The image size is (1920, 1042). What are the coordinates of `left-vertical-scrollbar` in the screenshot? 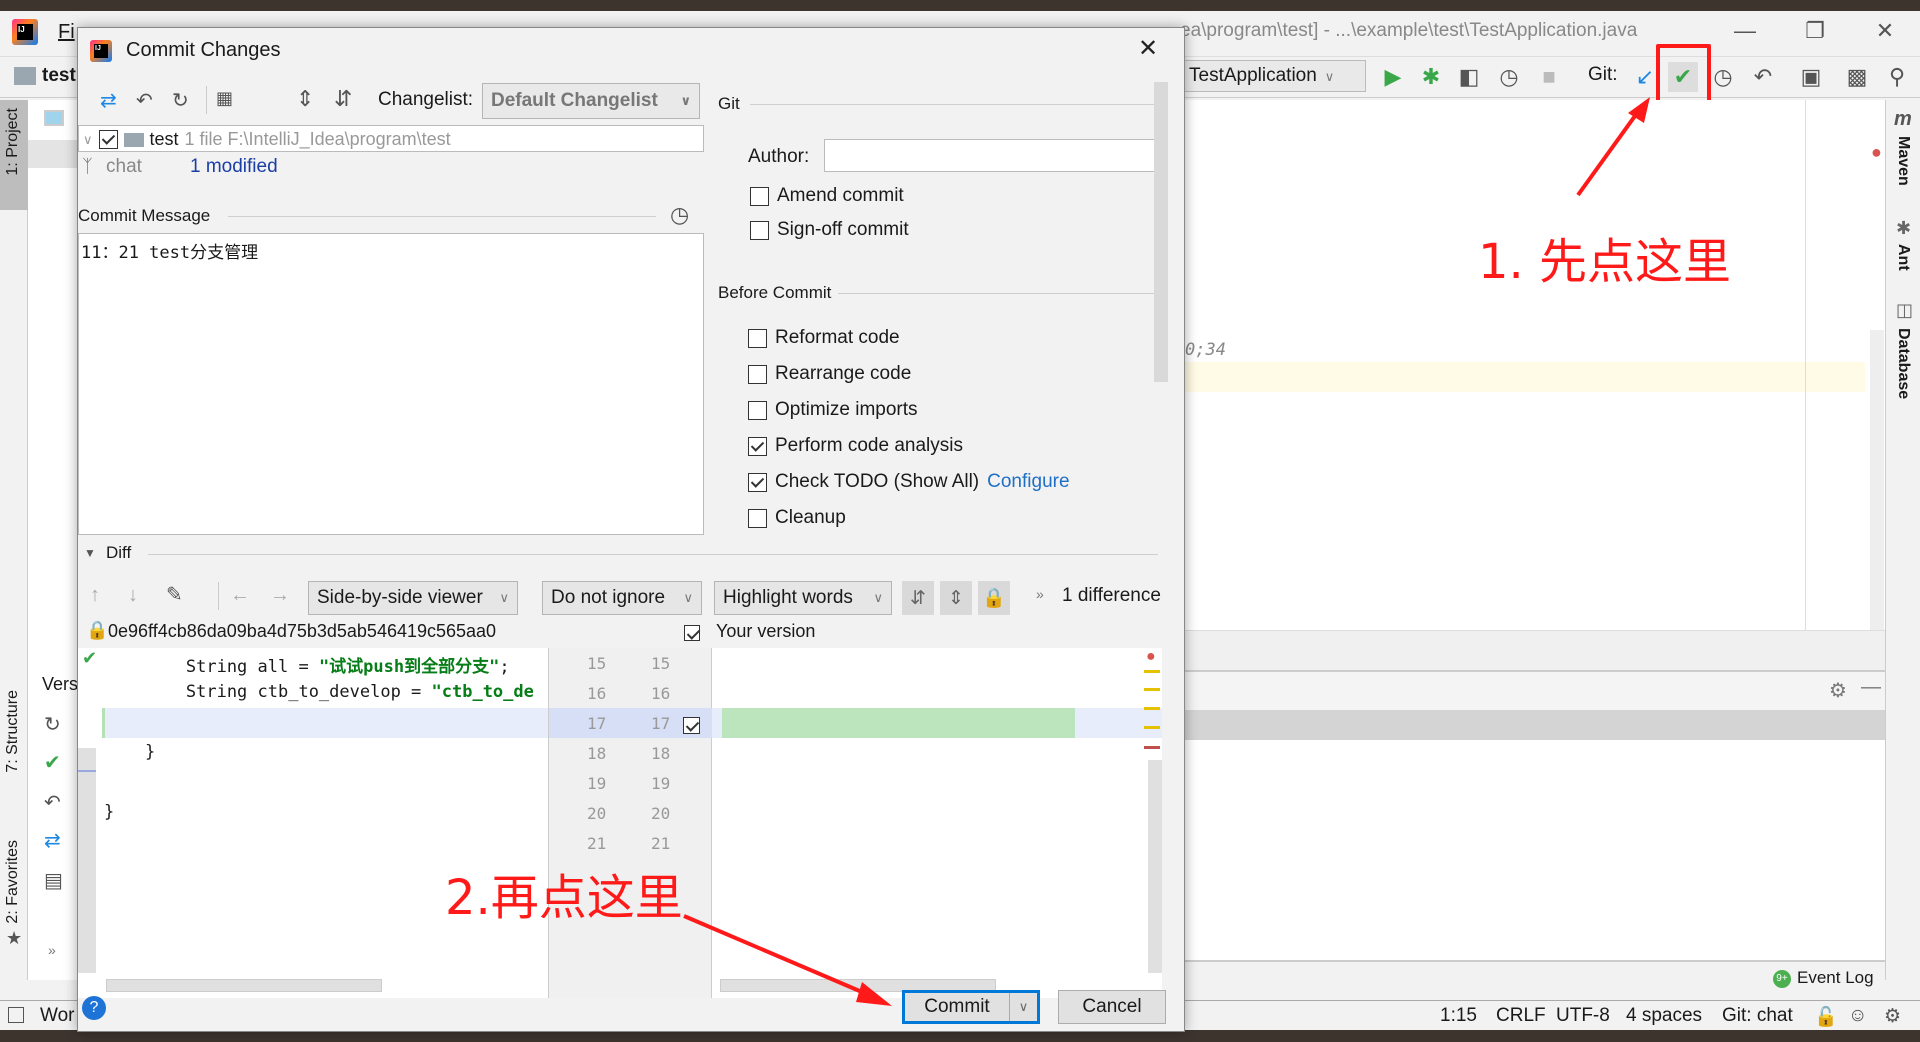 It's located at (87, 860).